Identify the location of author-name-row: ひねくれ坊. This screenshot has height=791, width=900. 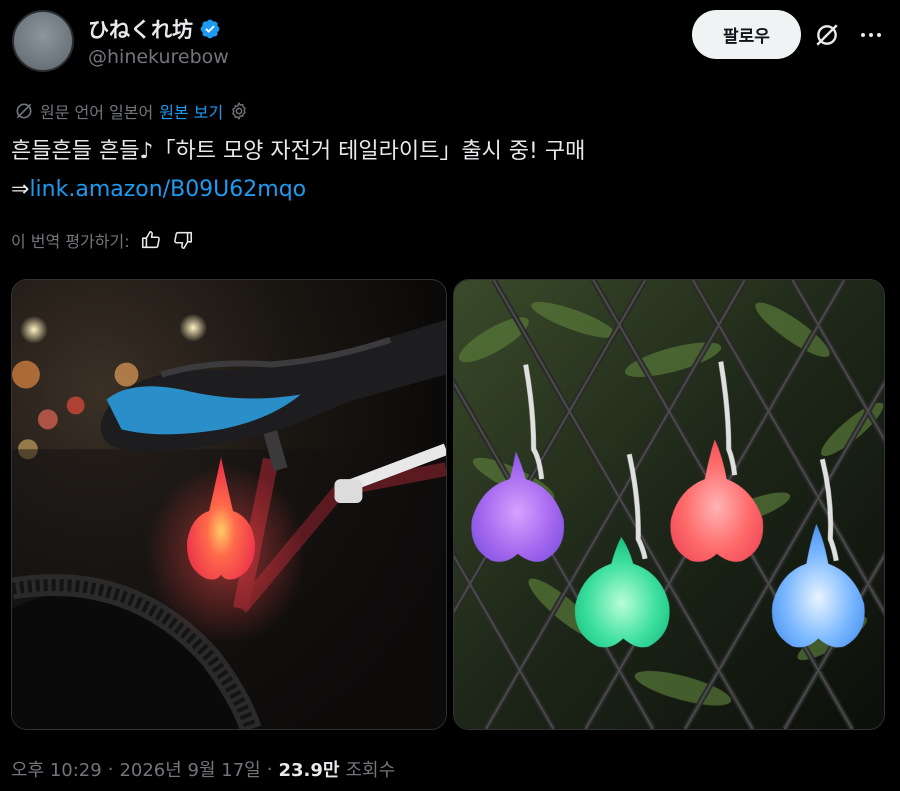
(154, 29).